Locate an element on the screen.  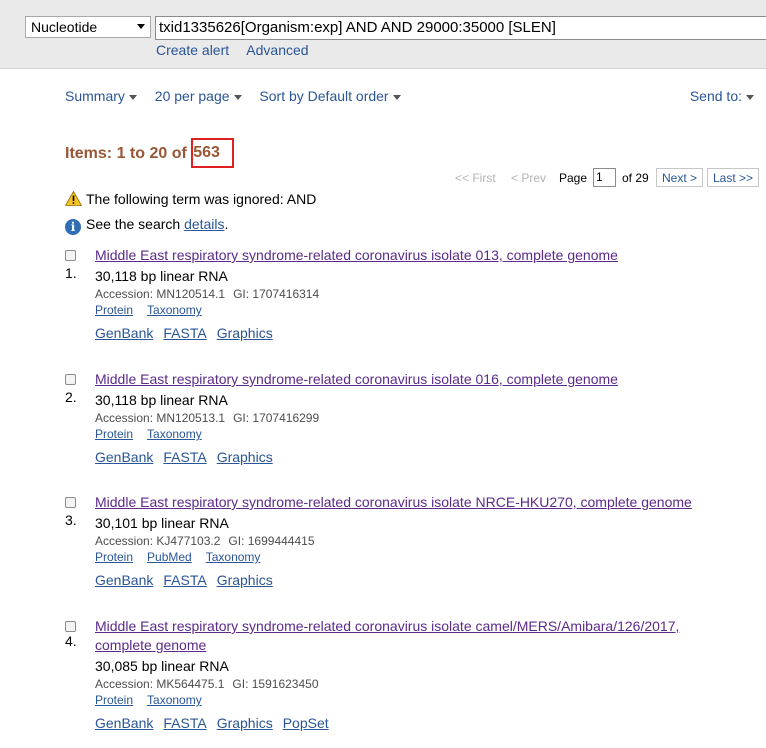
chevron-down-icon is located at coordinates (141, 26).